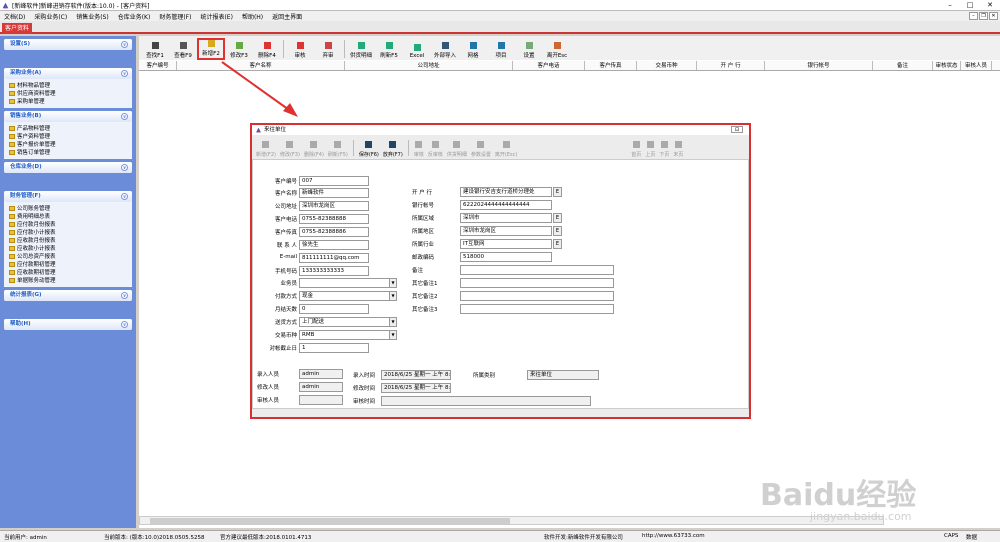 This screenshot has width=1000, height=542. What do you see at coordinates (473, 49) in the screenshot?
I see `toolbar-button-11: 网格` at bounding box center [473, 49].